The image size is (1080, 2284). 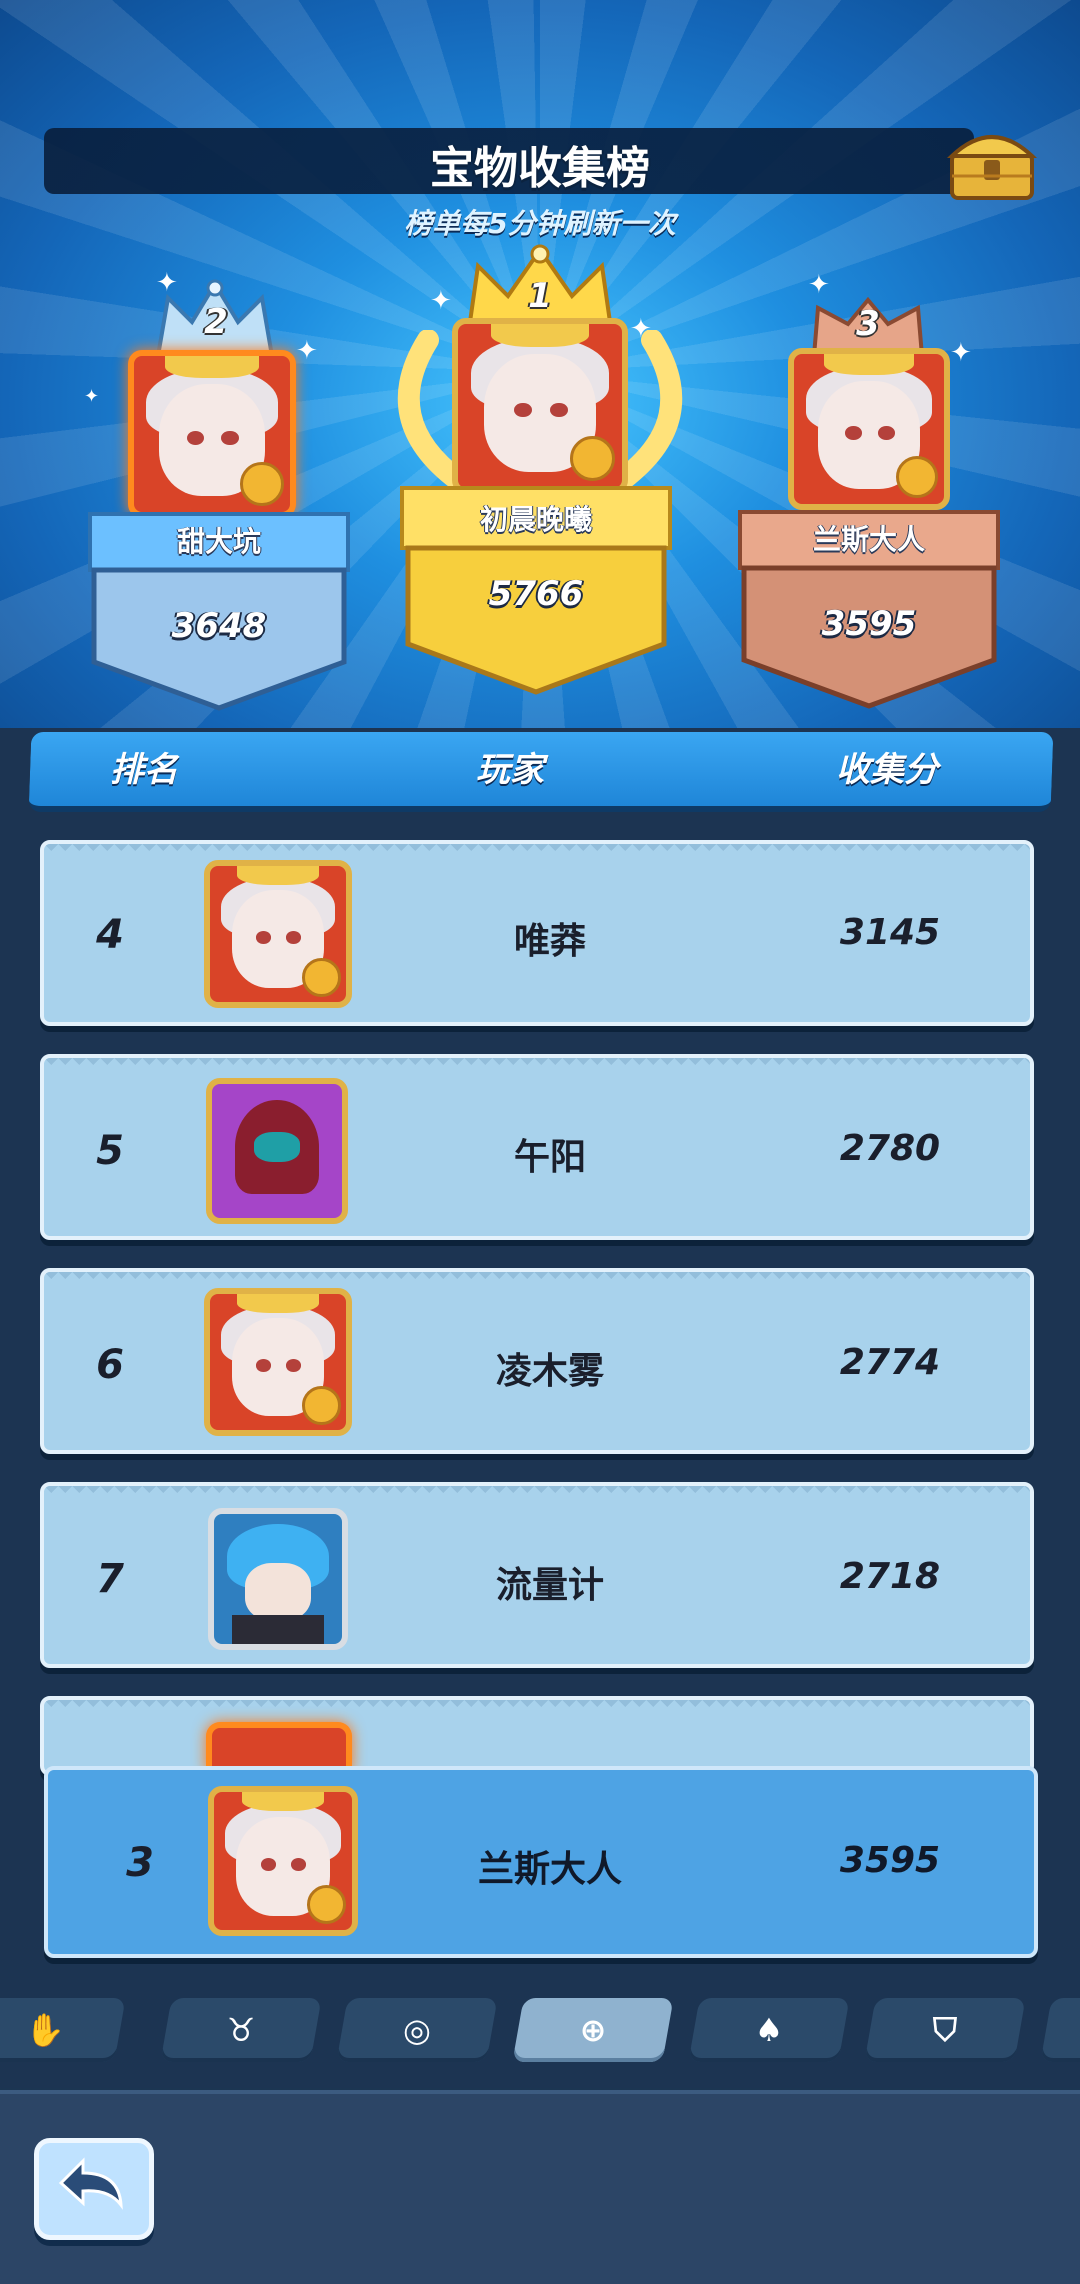 I want to click on tab-hand: ✋, so click(x=63, y=2030).